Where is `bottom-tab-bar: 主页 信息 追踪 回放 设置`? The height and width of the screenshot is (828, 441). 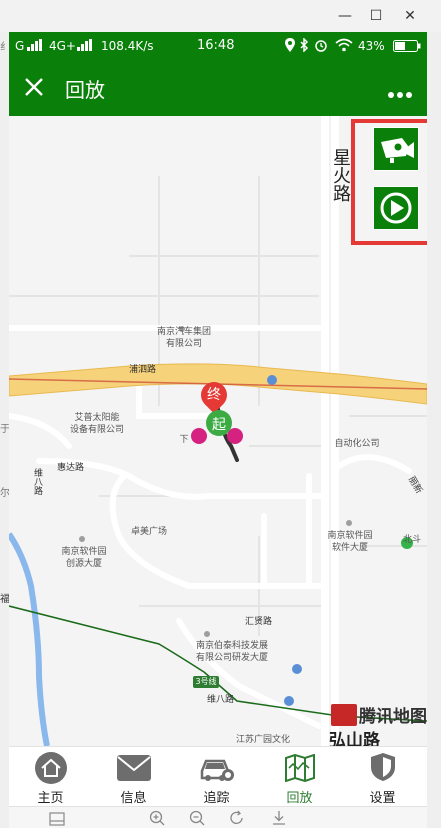 bottom-tab-bar: 主页 信息 追踪 回放 设置 is located at coordinates (218, 776).